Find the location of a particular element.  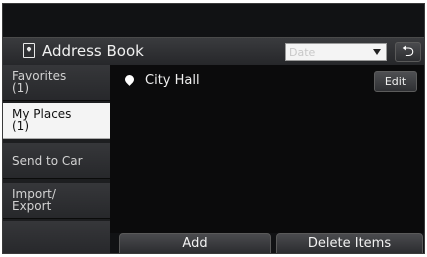

place-name: City Hall is located at coordinates (172, 80).